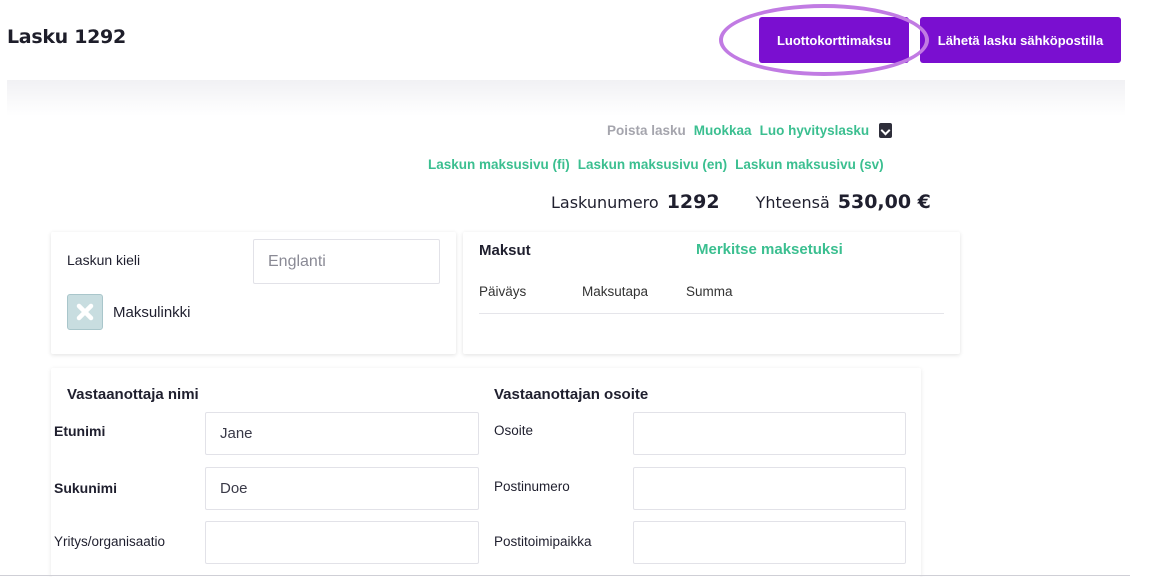 The image size is (1174, 577). Describe the element at coordinates (342, 542) in the screenshot. I see `company-field` at that location.